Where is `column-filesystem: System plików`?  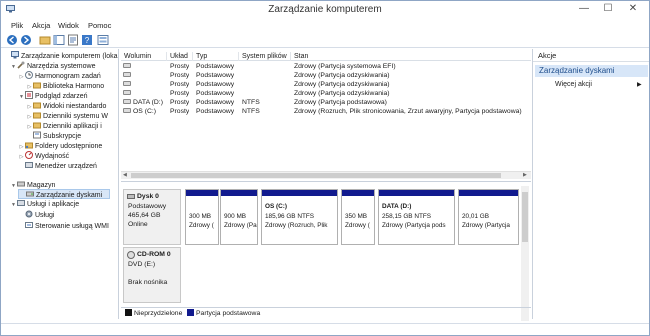 column-filesystem: System plików is located at coordinates (265, 56).